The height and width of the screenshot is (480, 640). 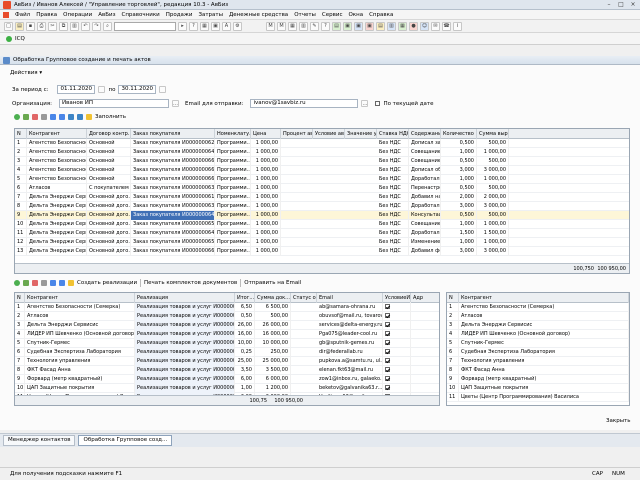 I want to click on font-icon: A, so click(x=226, y=26).